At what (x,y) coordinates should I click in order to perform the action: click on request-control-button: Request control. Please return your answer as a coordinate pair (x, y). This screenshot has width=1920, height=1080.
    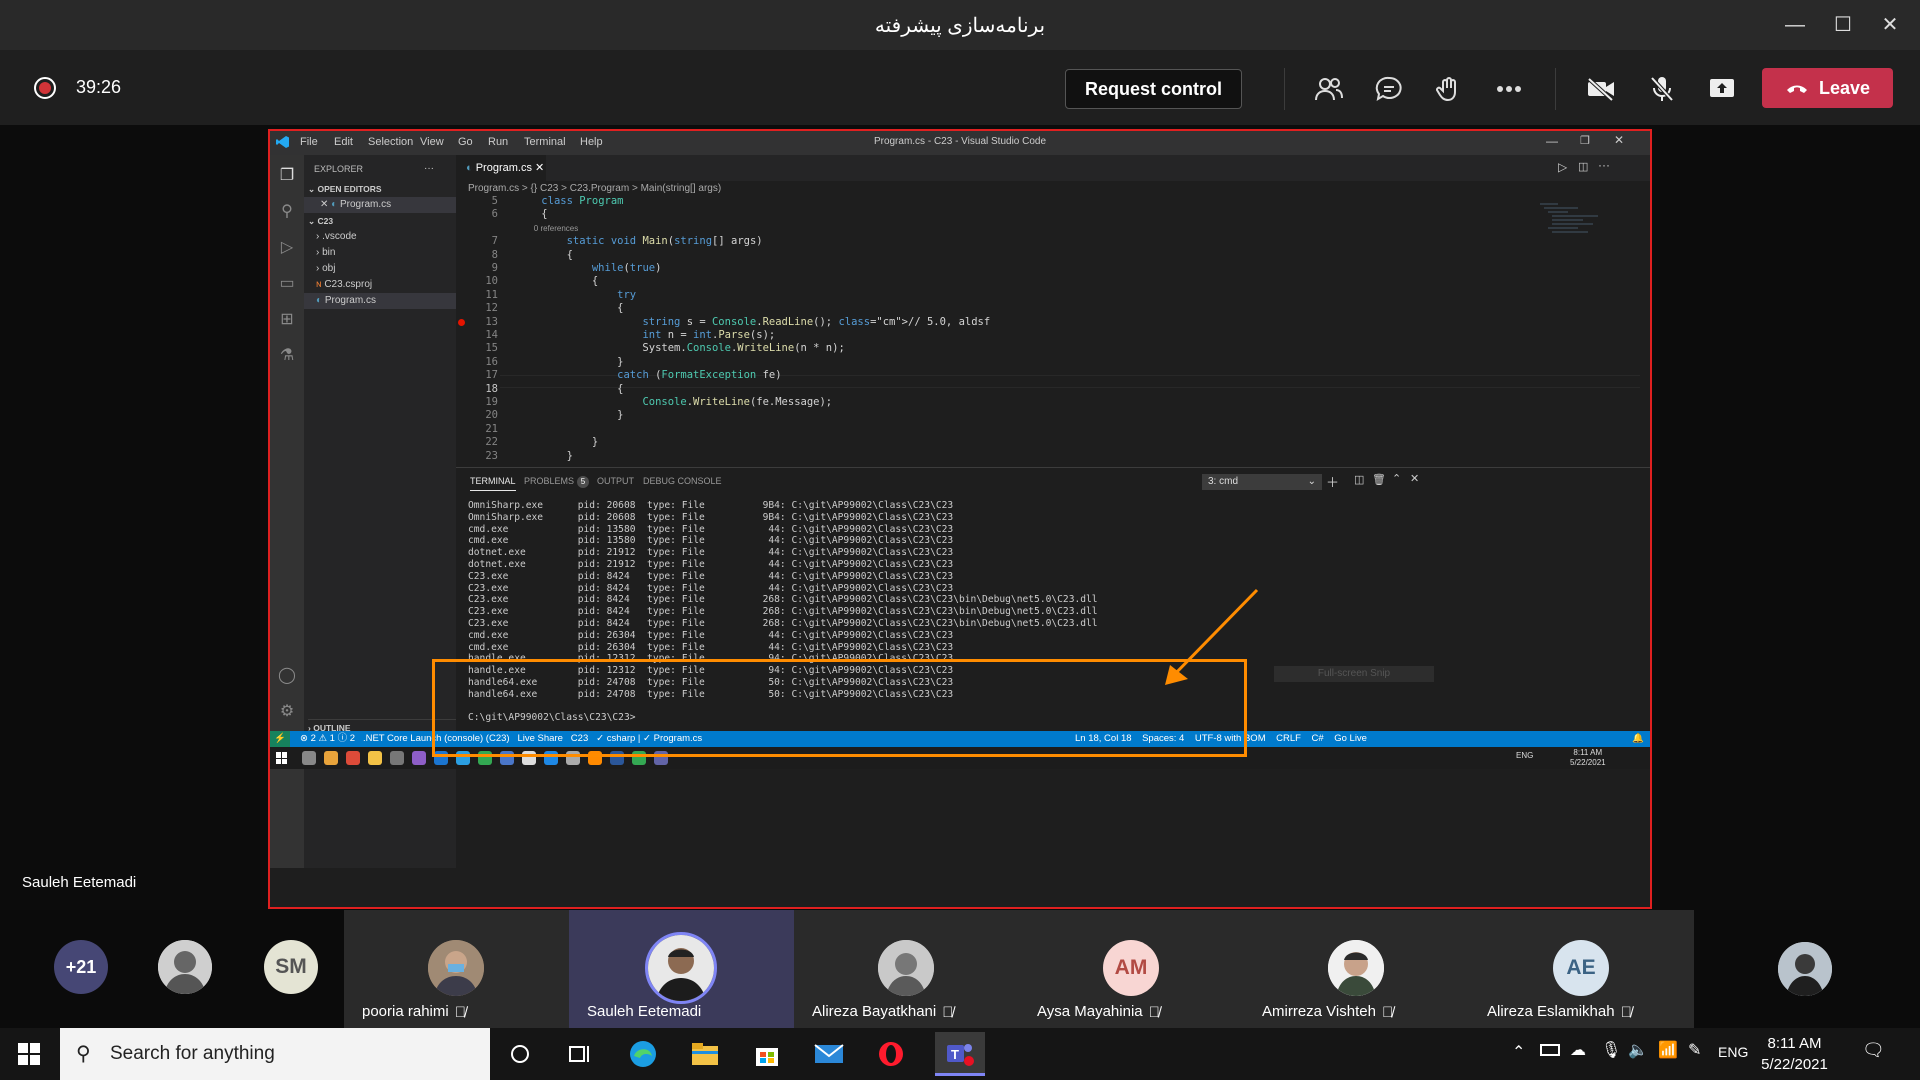
    Looking at the image, I should click on (1153, 89).